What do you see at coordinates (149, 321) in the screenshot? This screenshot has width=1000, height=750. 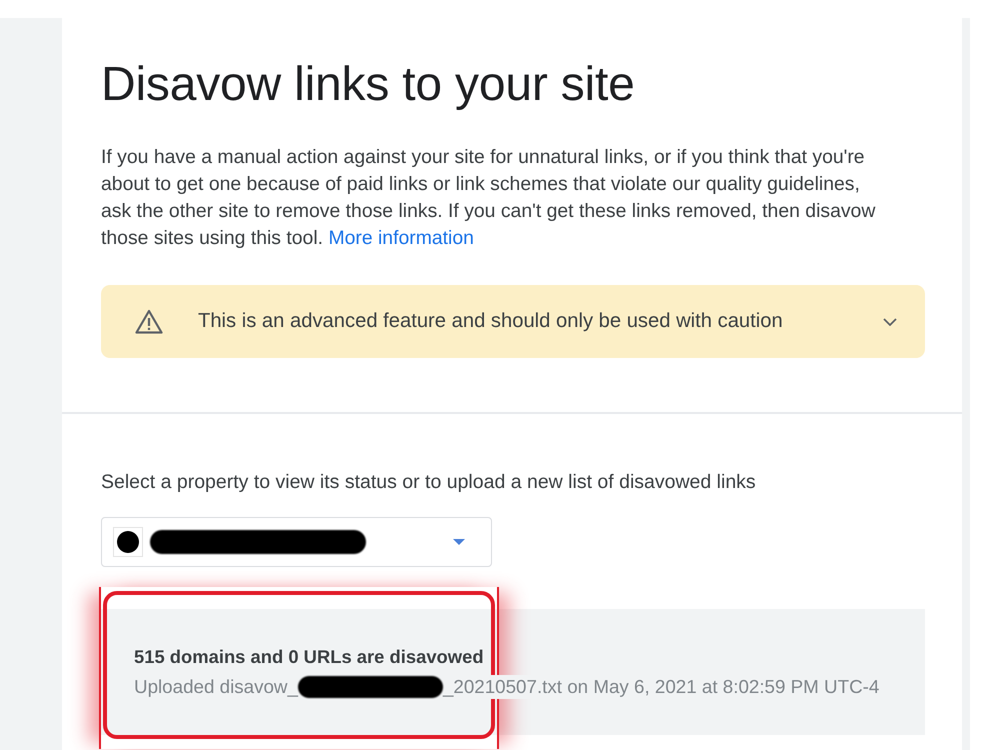 I see `warning-icon` at bounding box center [149, 321].